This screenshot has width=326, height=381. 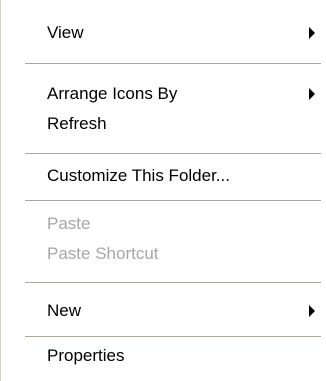 What do you see at coordinates (162, 33) in the screenshot?
I see `menu-item-view: View` at bounding box center [162, 33].